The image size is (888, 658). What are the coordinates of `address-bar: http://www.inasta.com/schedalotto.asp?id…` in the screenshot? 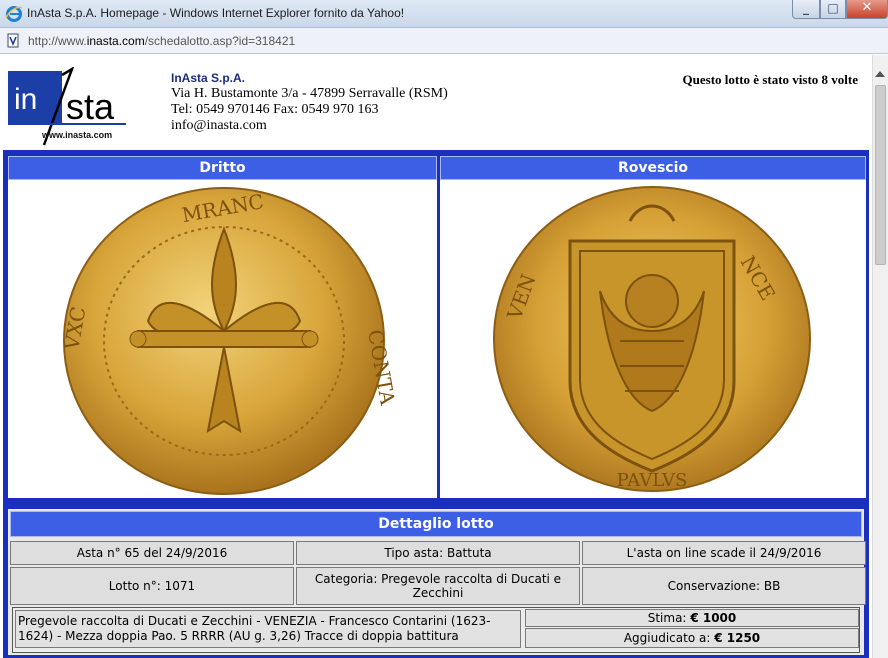 It's located at (444, 41).